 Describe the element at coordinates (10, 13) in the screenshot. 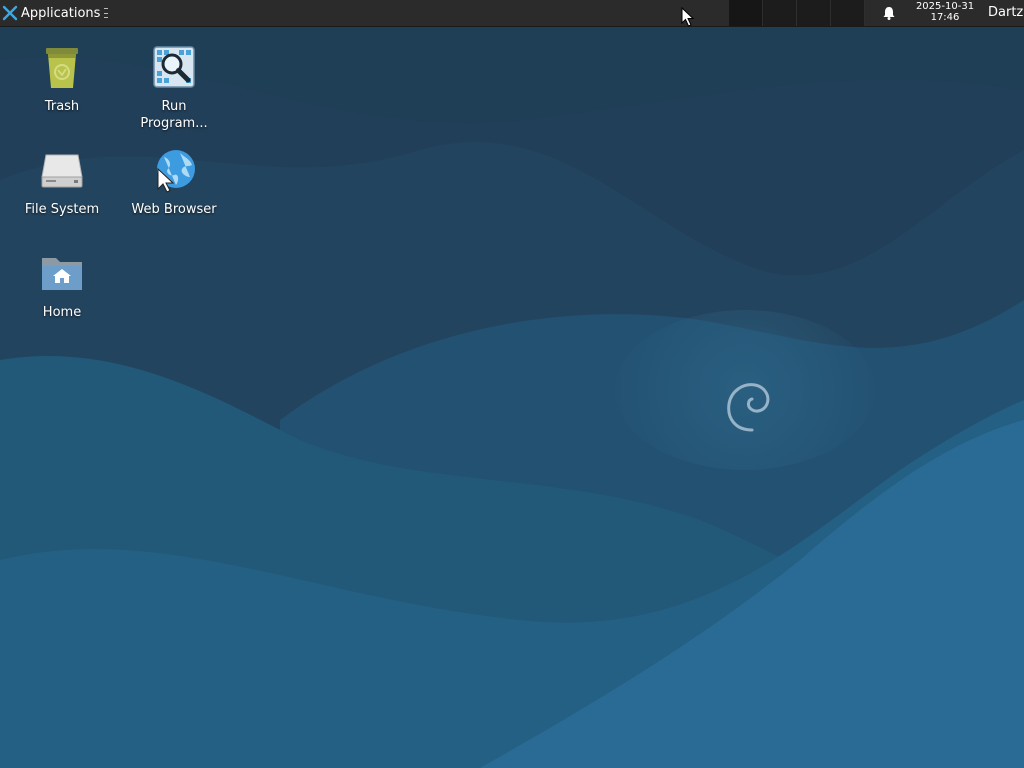

I see `xfce-logo-icon` at that location.